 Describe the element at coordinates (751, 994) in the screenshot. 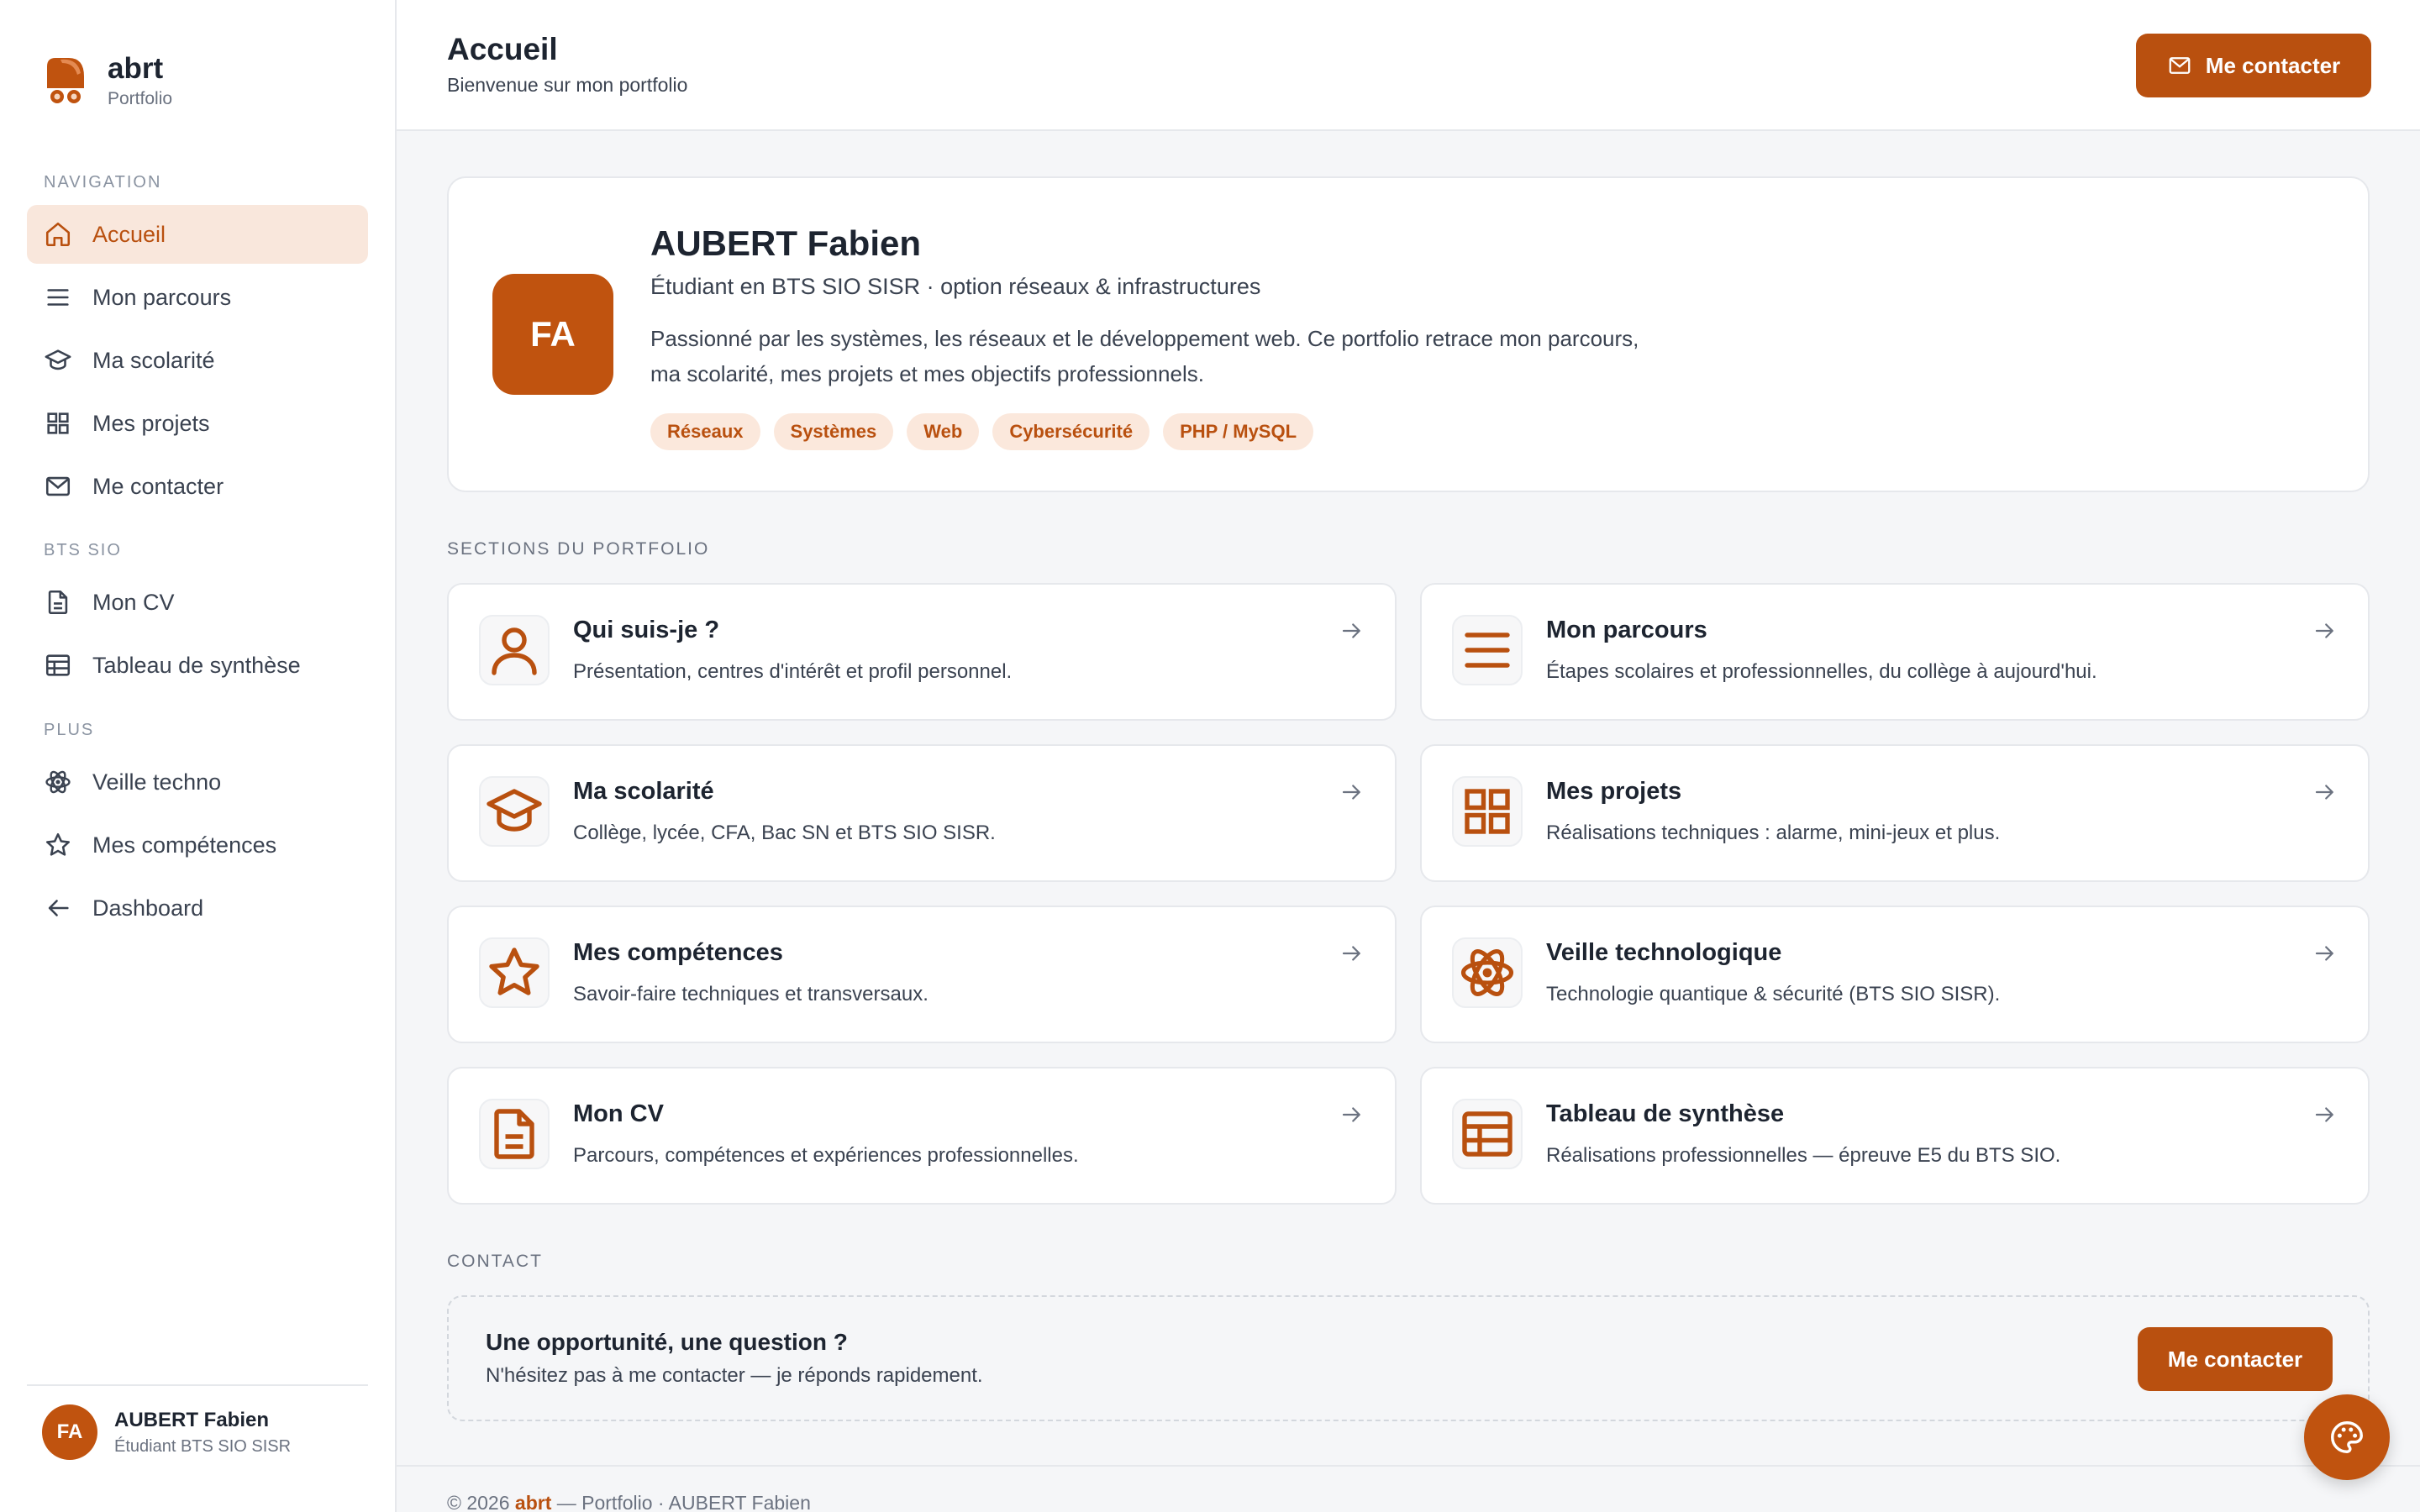

I see `card-description: Savoir-faire techniques et transversaux.` at that location.